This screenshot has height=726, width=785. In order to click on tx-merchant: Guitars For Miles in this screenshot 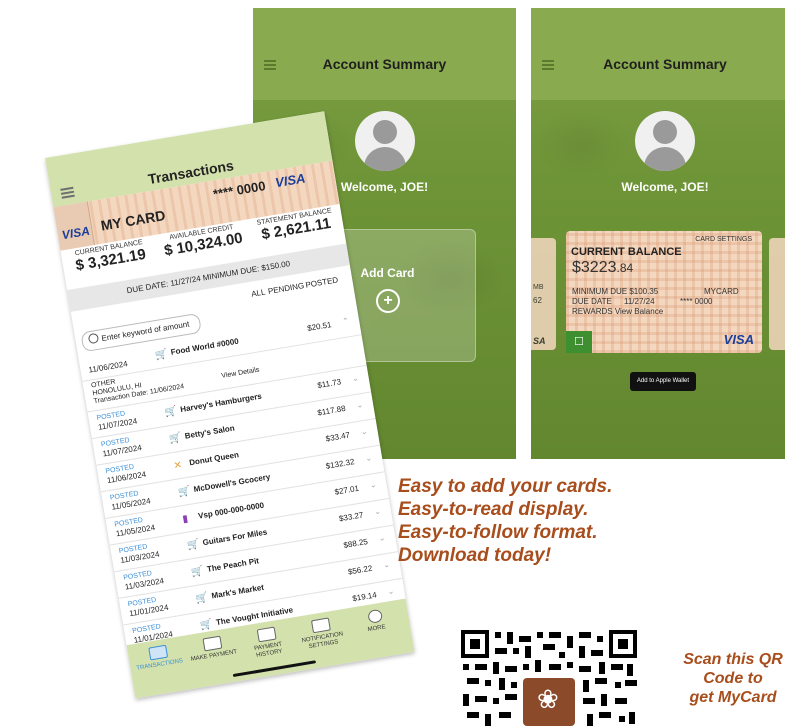, I will do `click(234, 537)`.